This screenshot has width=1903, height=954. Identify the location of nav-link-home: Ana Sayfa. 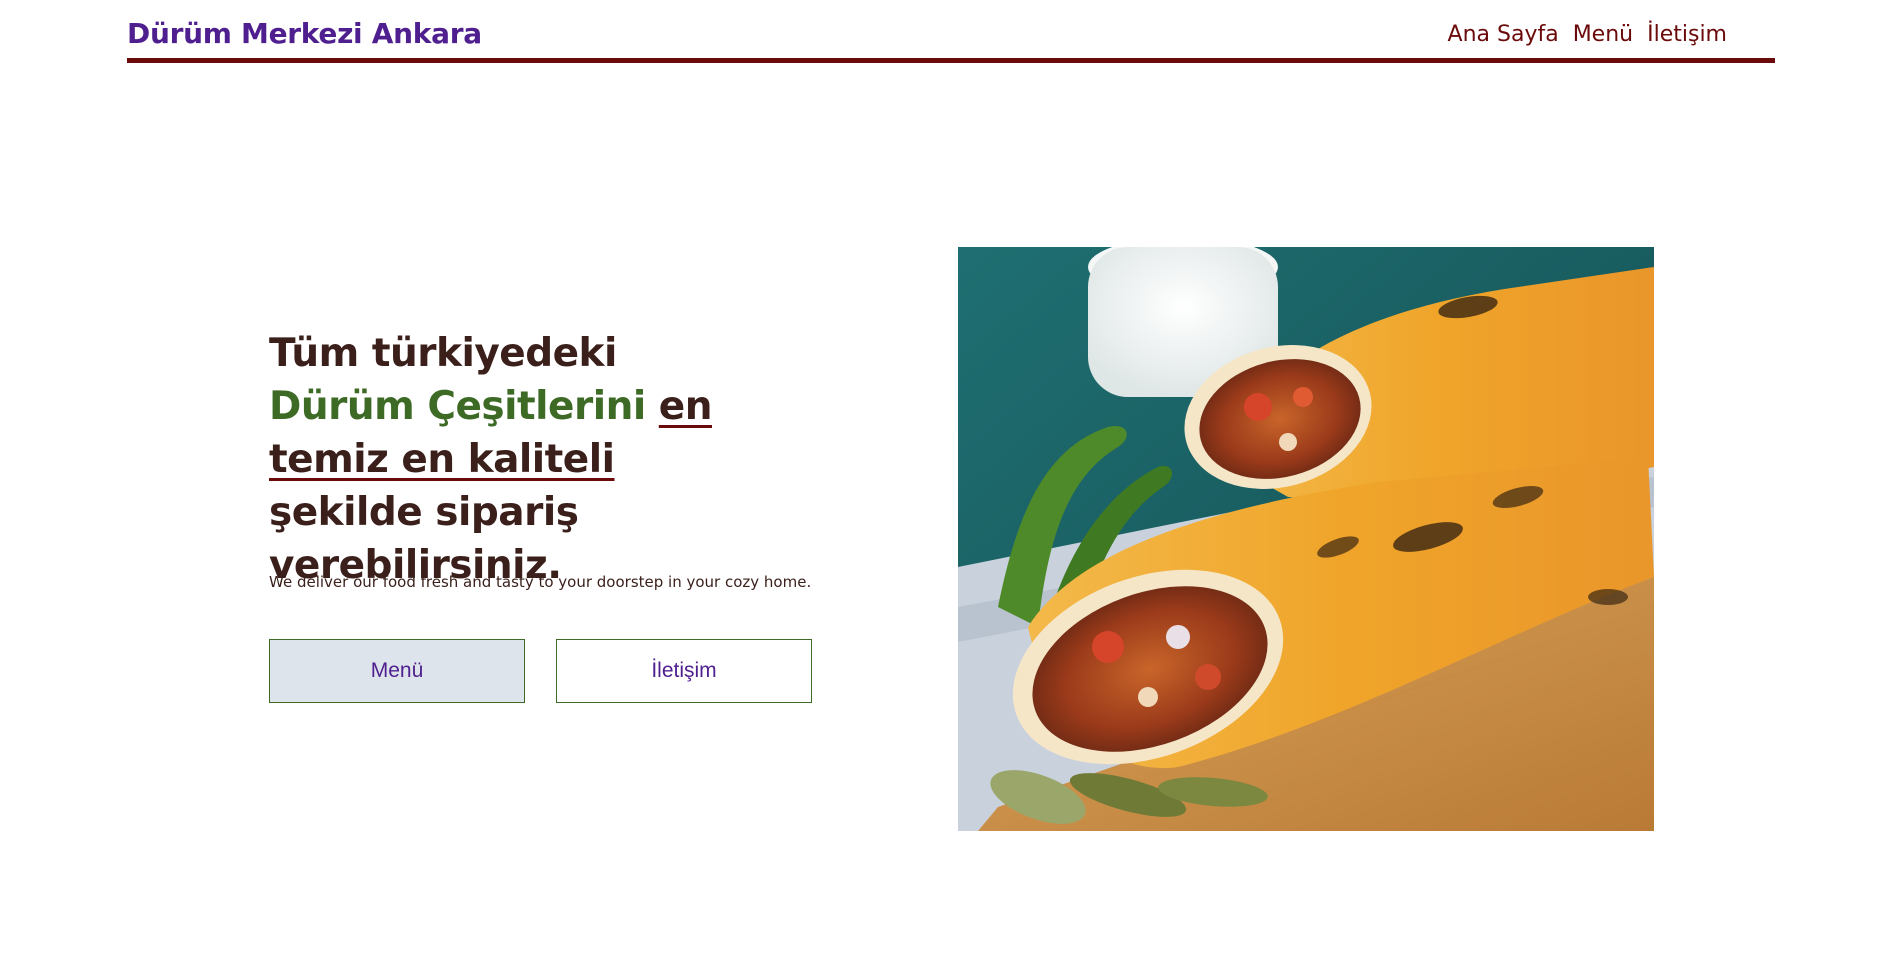
(1503, 34).